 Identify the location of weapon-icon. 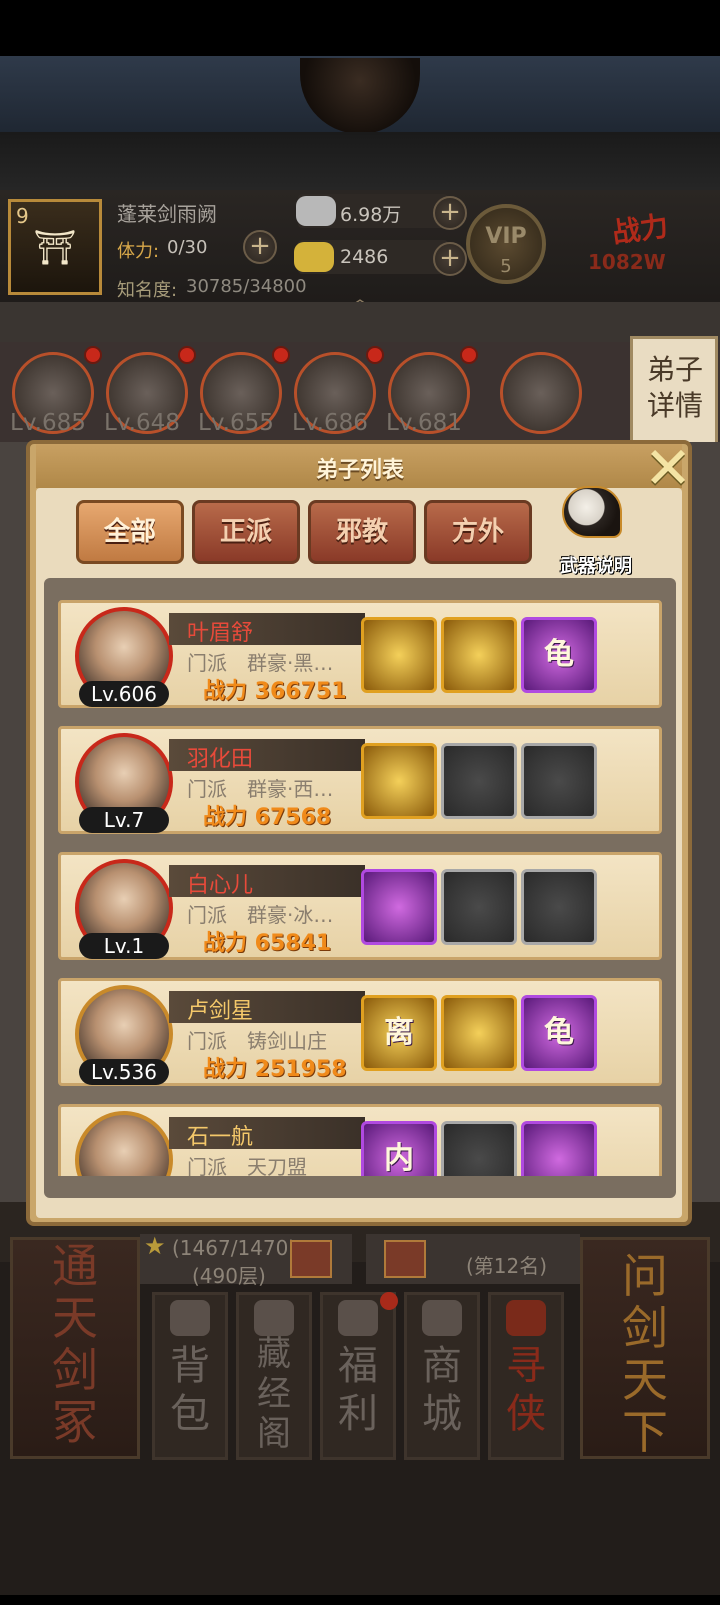
(592, 512).